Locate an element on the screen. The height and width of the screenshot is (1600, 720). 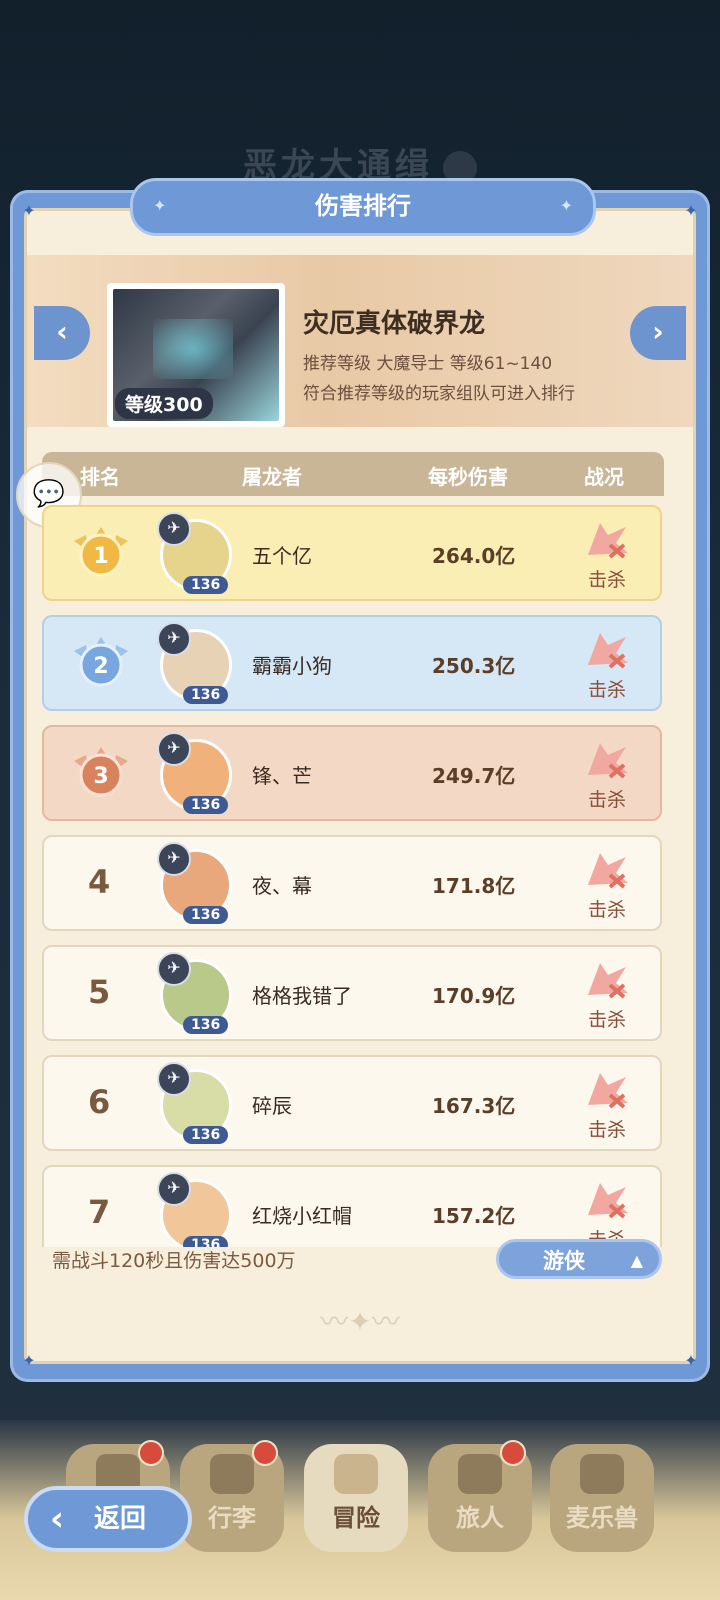
damage-per-second: 250.3亿 is located at coordinates (474, 666).